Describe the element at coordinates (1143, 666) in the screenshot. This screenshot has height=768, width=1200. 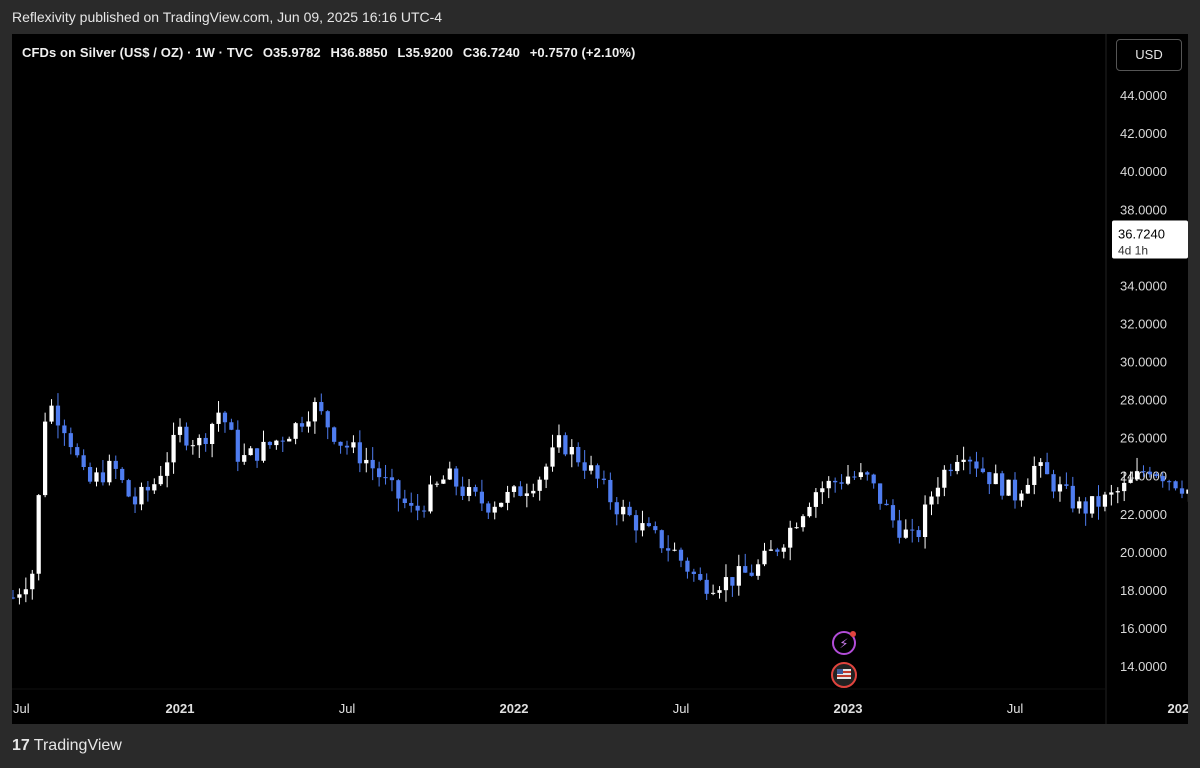
I see `y-tick-label: 14.0000` at that location.